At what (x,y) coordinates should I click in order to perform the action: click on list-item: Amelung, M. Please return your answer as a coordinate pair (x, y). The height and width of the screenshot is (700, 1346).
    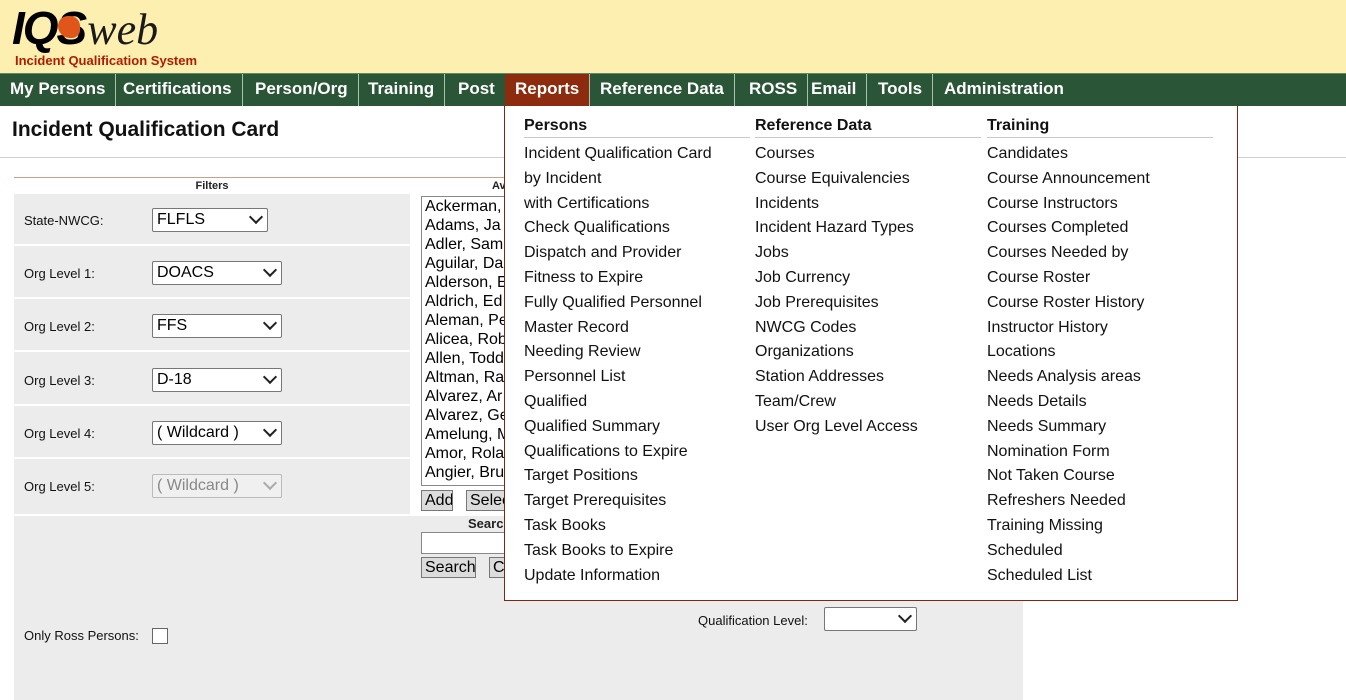
    Looking at the image, I should click on (466, 434).